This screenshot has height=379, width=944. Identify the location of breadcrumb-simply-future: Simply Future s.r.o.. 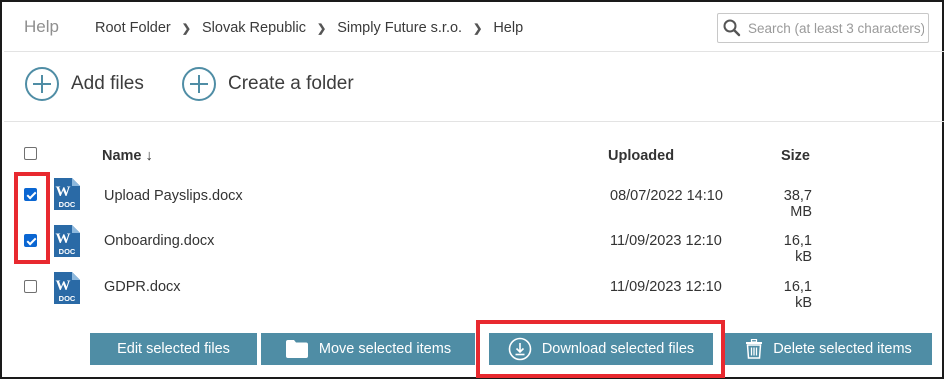
(399, 28).